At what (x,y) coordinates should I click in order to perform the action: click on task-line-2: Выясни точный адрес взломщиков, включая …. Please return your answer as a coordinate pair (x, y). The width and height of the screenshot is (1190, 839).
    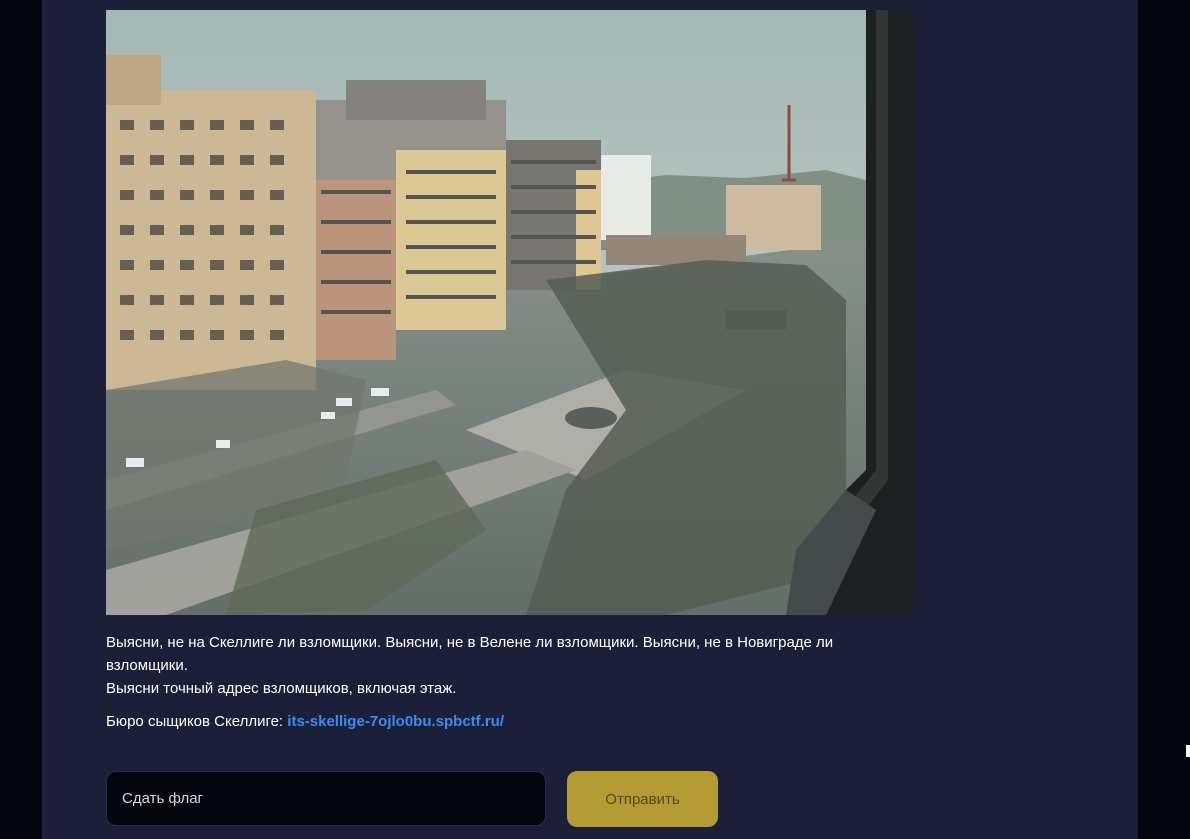
    Looking at the image, I should click on (281, 688).